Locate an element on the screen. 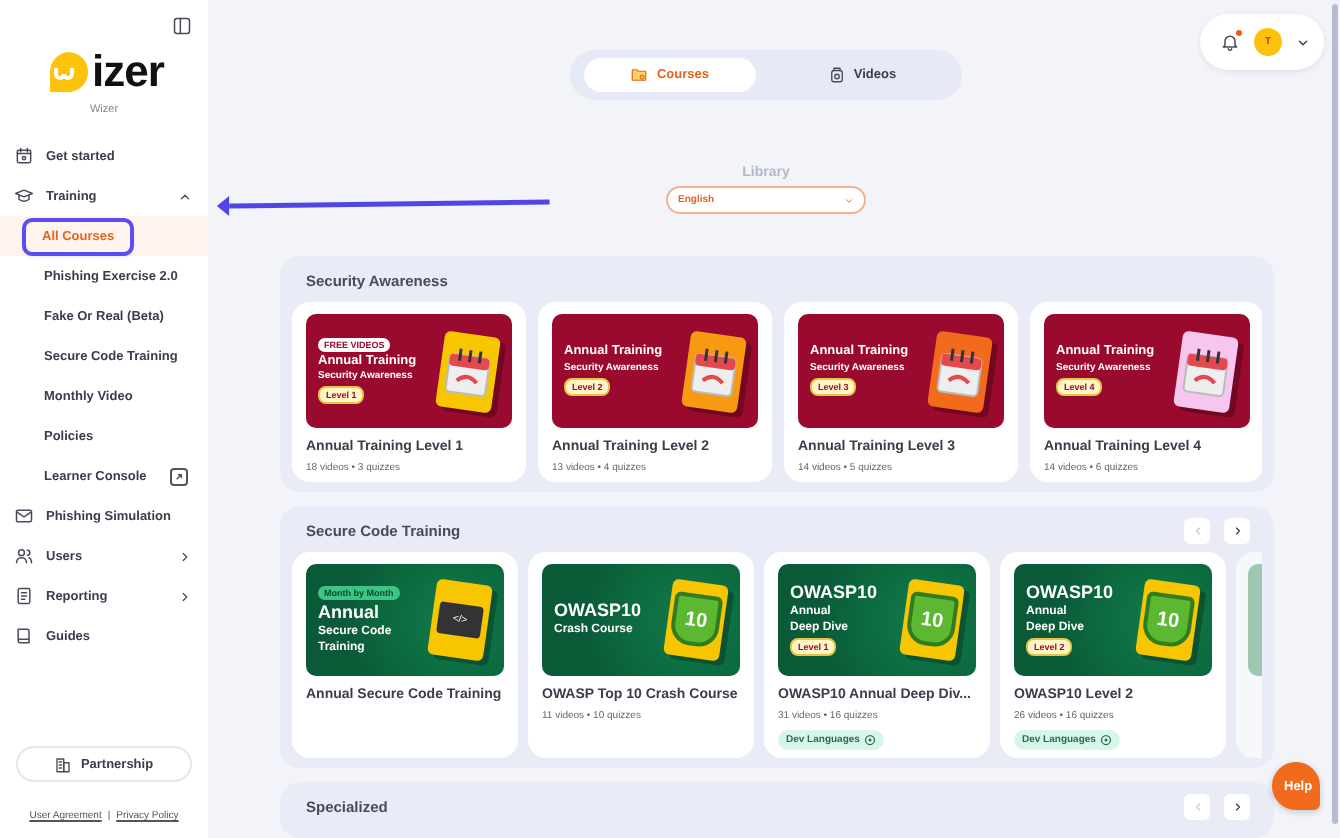  calendar-icon is located at coordinates (24, 156).